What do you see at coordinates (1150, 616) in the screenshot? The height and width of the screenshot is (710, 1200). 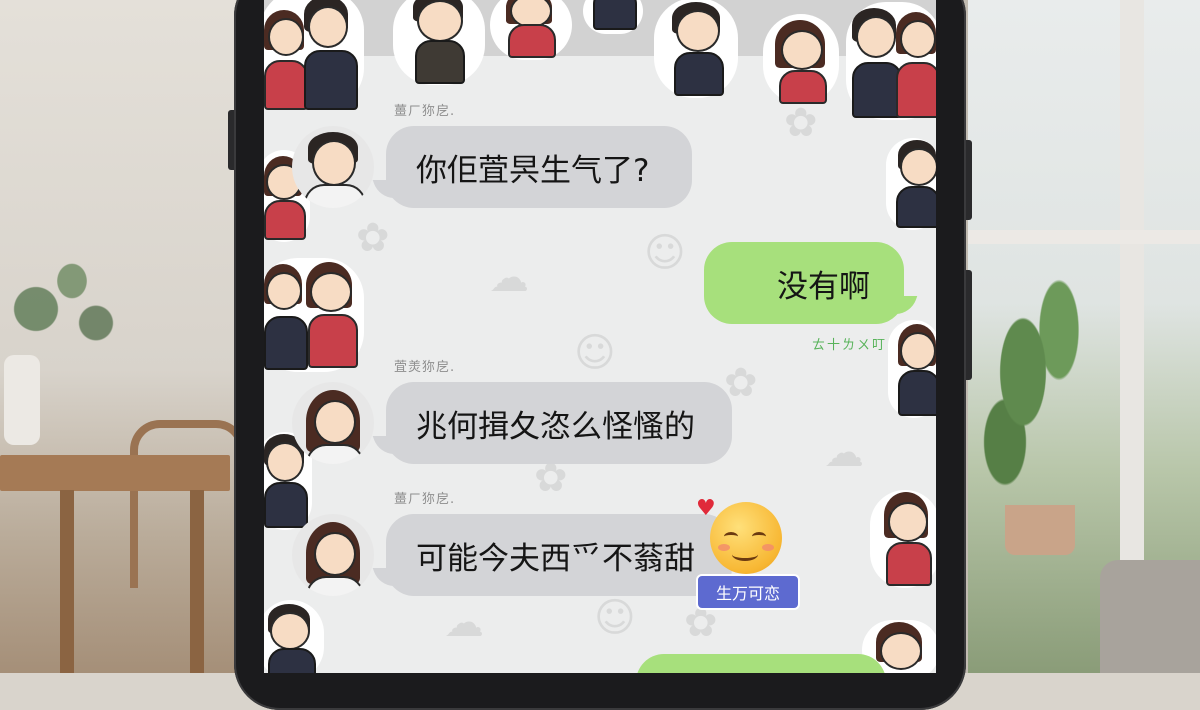 I see `background-sofa` at bounding box center [1150, 616].